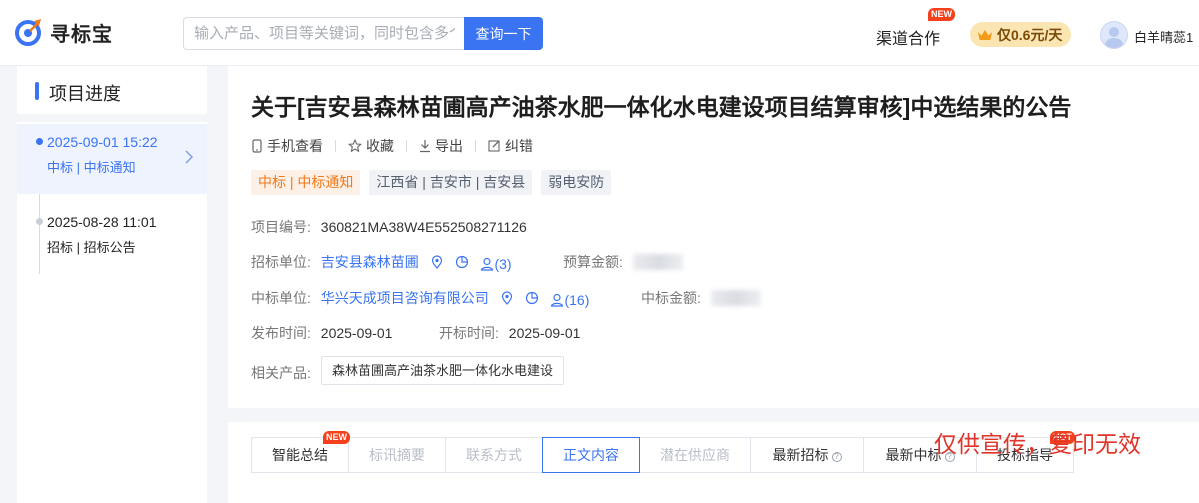 The width and height of the screenshot is (1199, 503). What do you see at coordinates (735, 298) in the screenshot?
I see `win-amount-value-hidden` at bounding box center [735, 298].